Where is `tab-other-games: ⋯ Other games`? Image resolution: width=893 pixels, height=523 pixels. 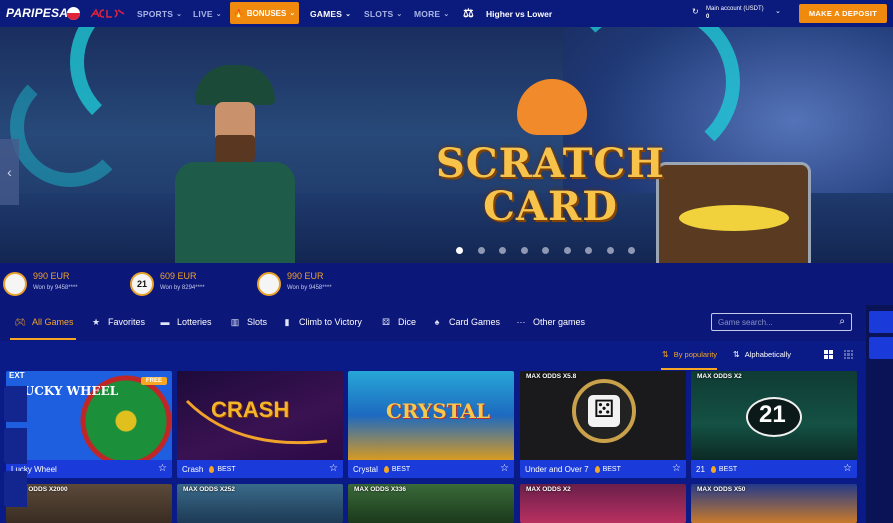
tab-other-games: ⋯ Other games is located at coordinates (550, 322).